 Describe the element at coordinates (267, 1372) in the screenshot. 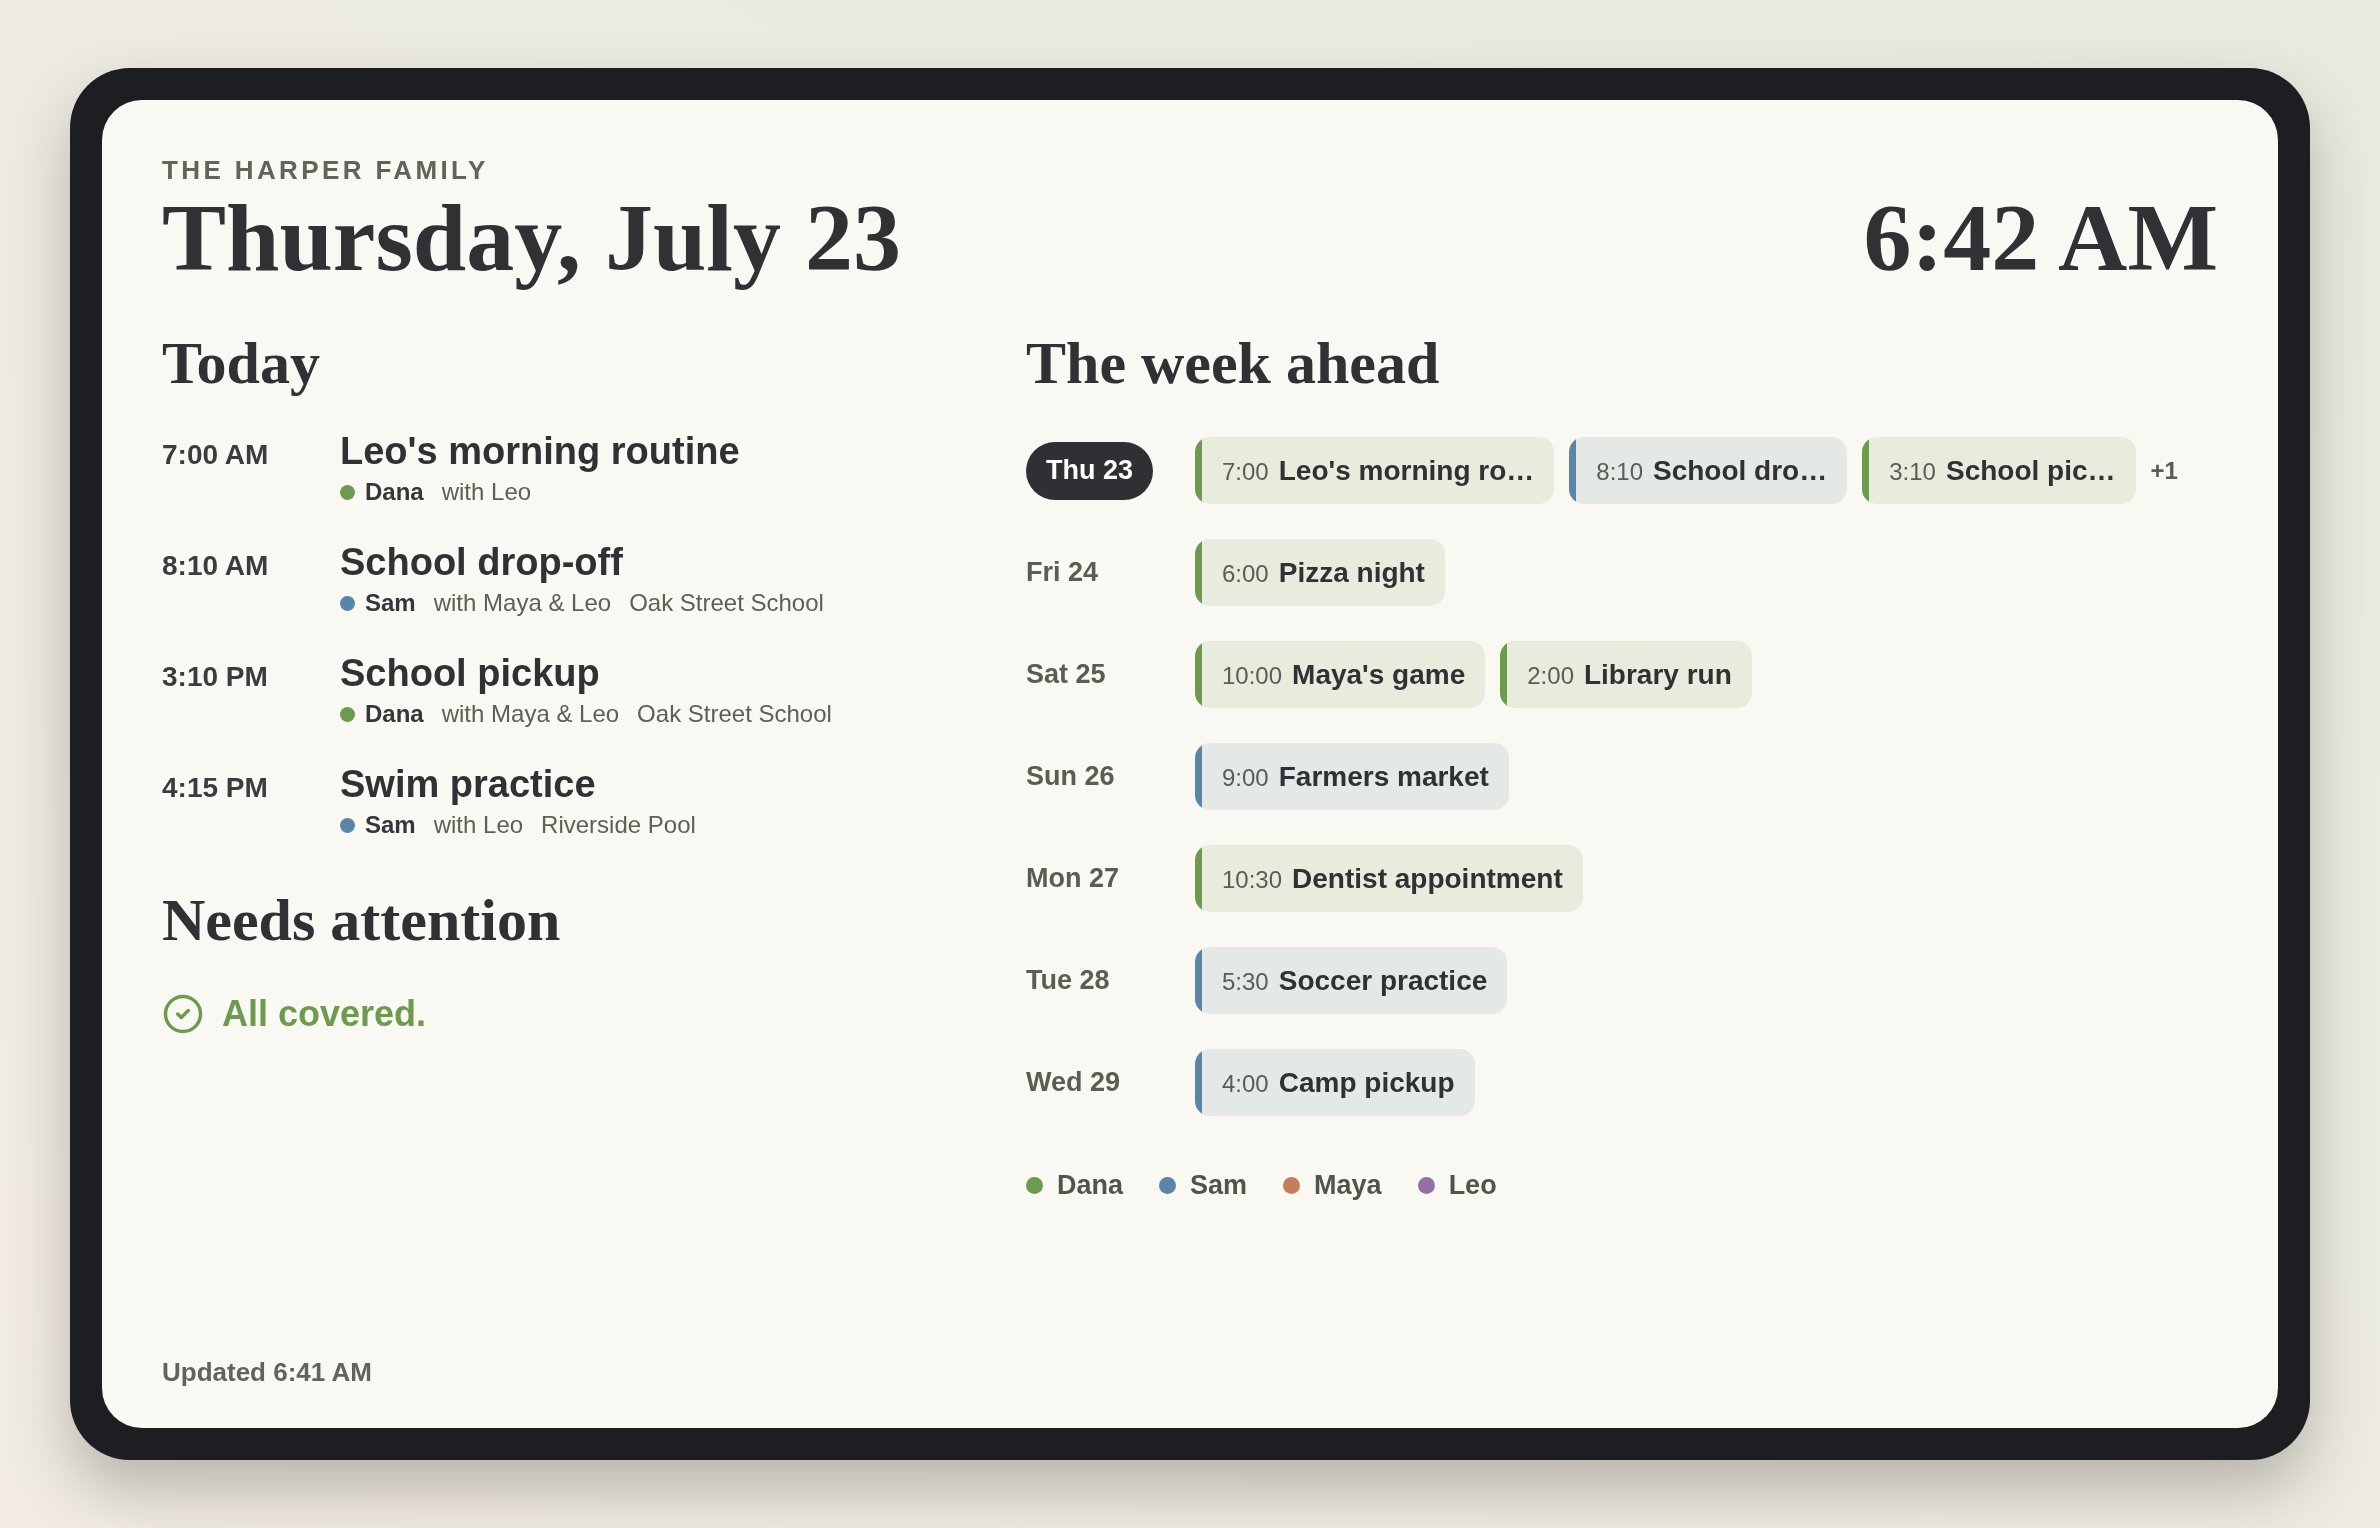

I see `updated-time: Updated 6:41 AM` at that location.